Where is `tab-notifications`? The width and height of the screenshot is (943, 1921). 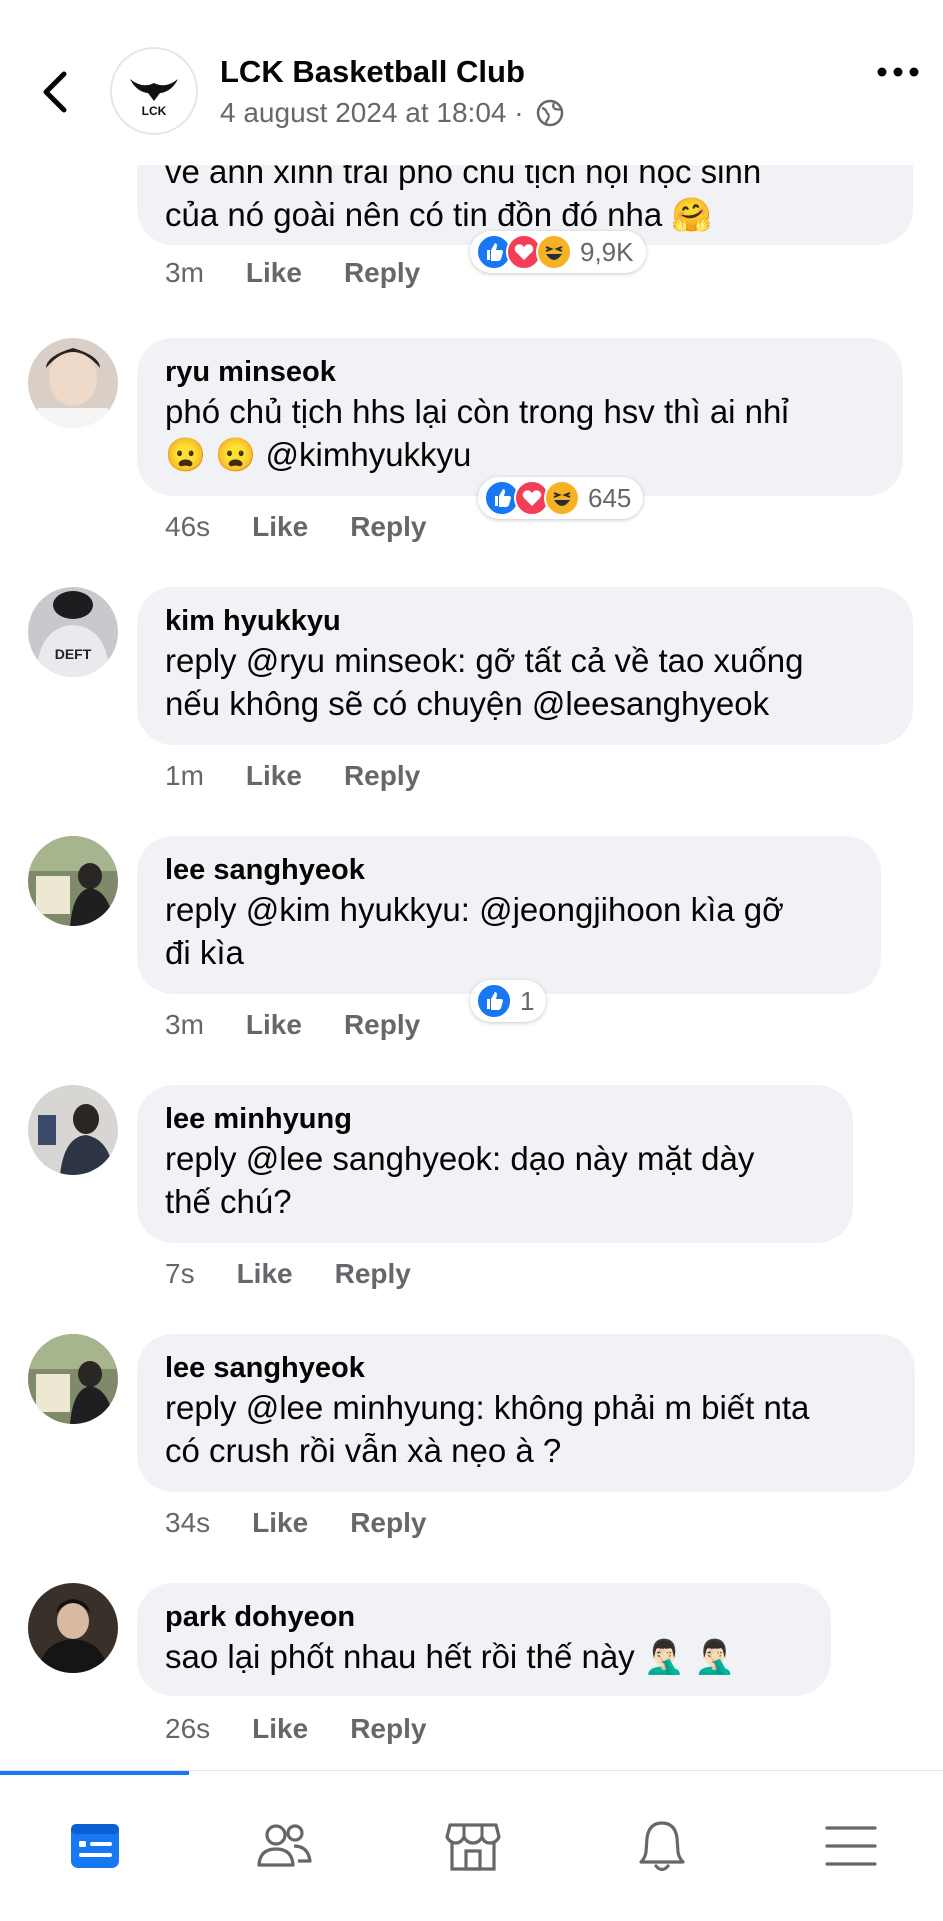
tab-notifications is located at coordinates (661, 1846).